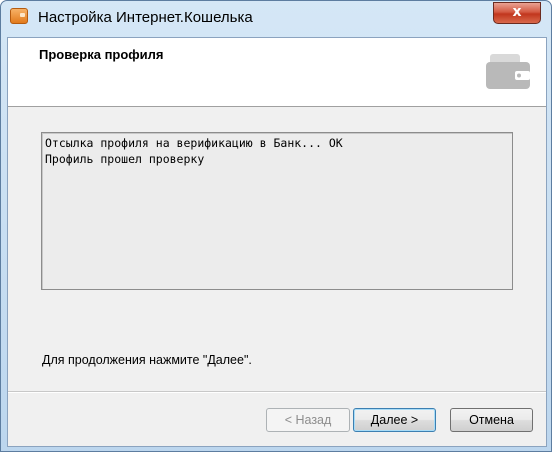 The width and height of the screenshot is (552, 452). I want to click on close-button: x, so click(517, 13).